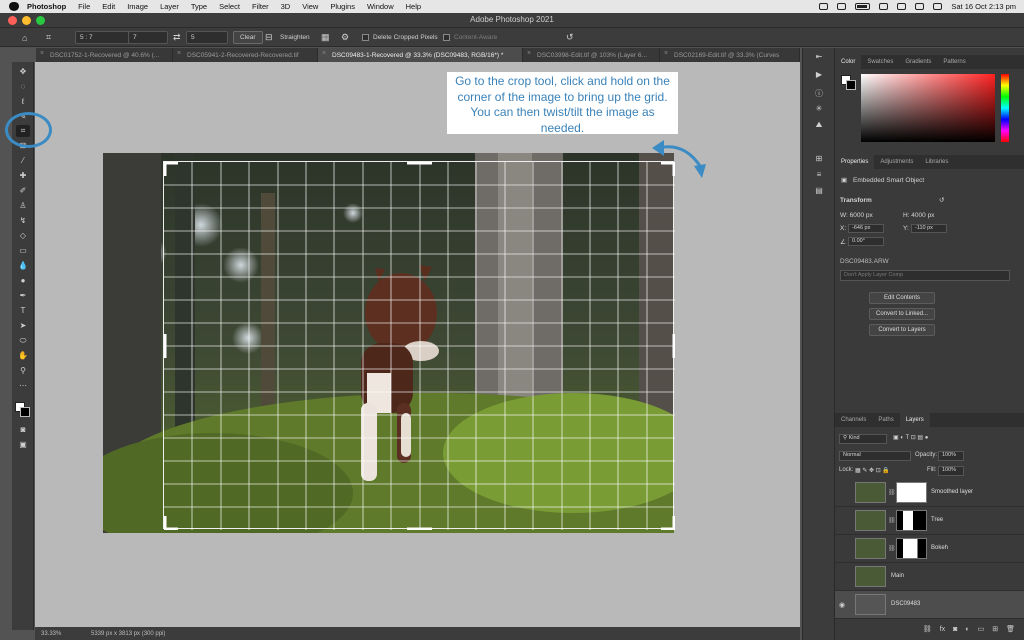 This screenshot has width=1024, height=640. I want to click on path-select-tool-icon: ➤, so click(23, 326).